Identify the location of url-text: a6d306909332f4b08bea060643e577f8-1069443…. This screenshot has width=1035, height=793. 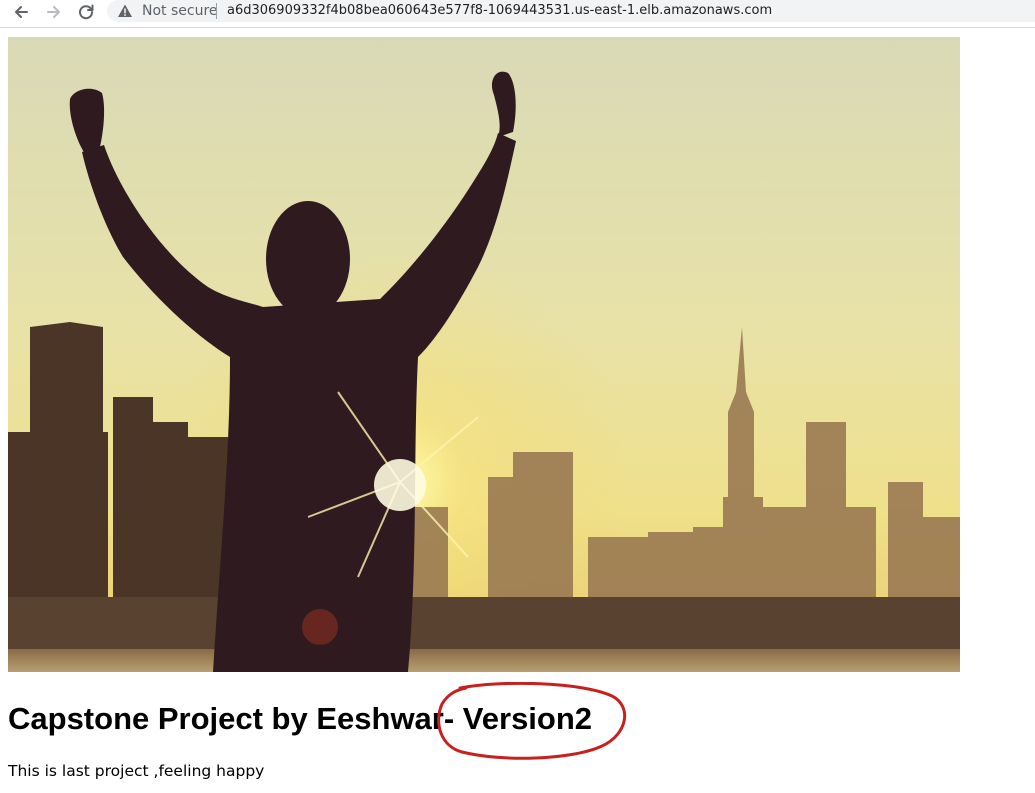
(499, 11).